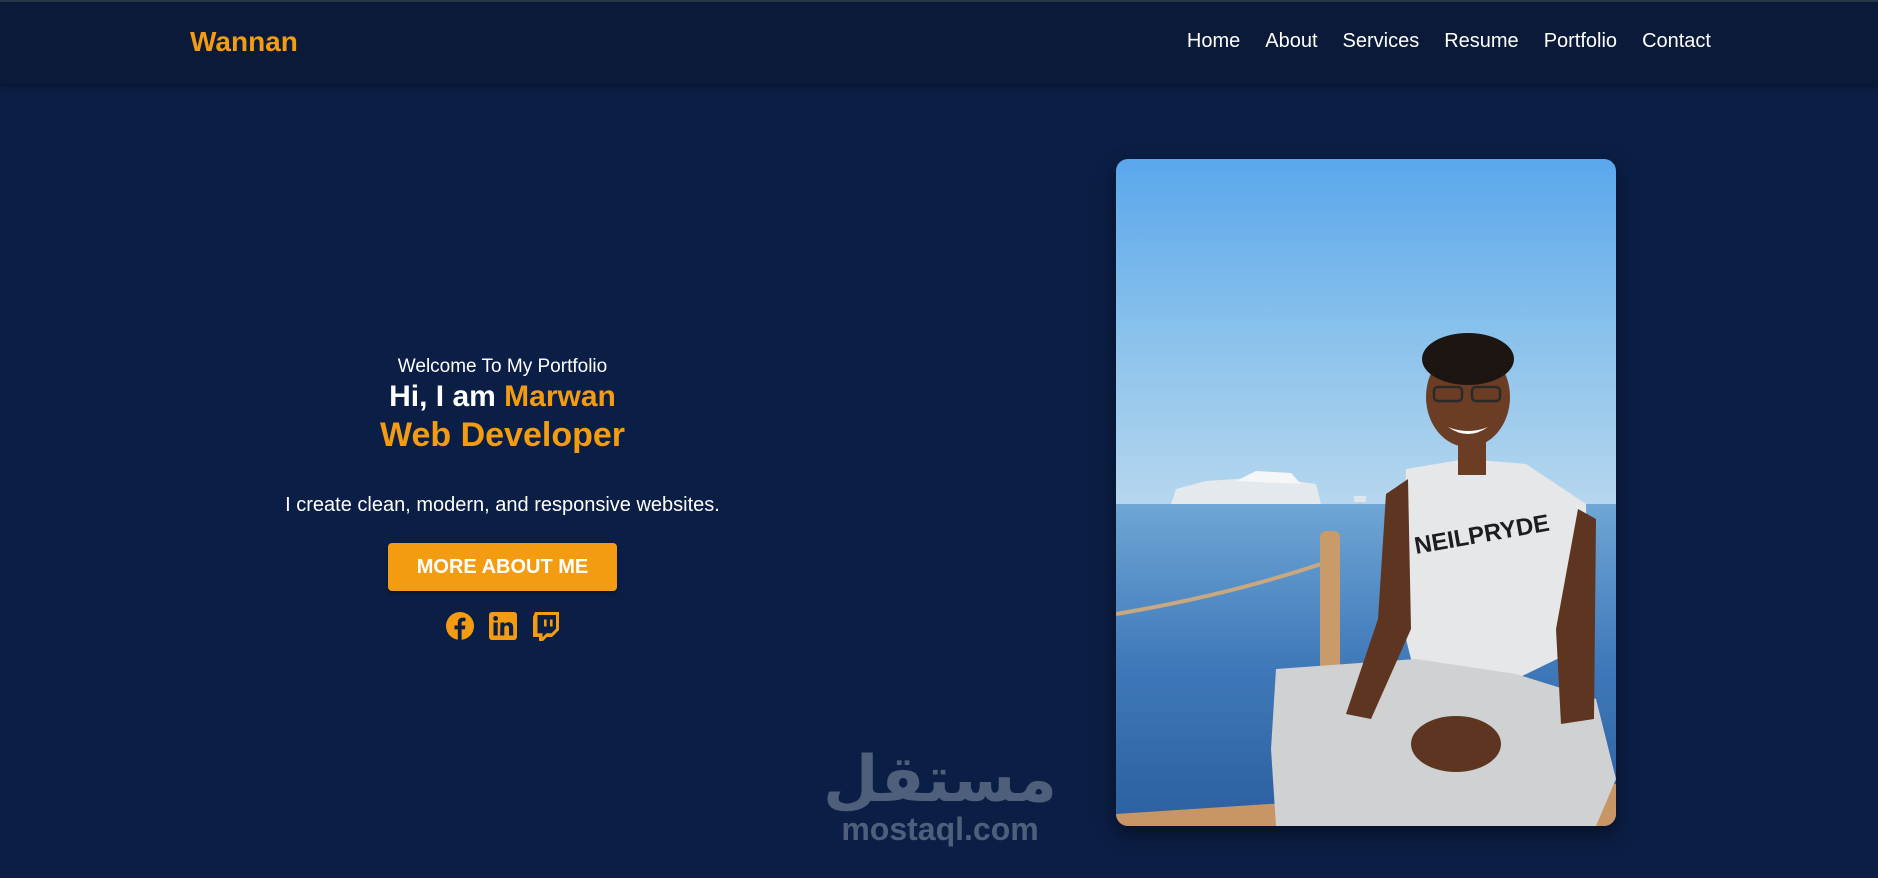 This screenshot has width=1878, height=878. I want to click on brand-logo: Wannan, so click(244, 42).